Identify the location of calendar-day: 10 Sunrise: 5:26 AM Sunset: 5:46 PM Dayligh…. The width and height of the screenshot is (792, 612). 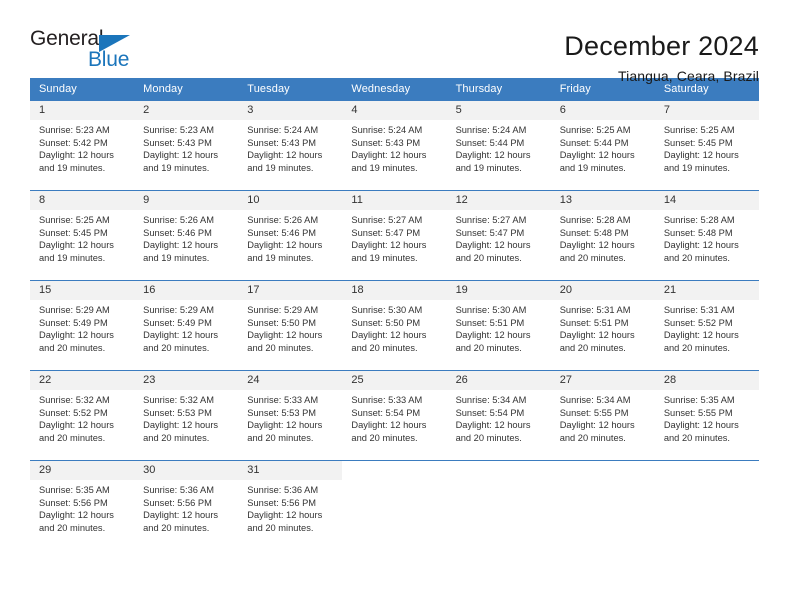
(290, 235).